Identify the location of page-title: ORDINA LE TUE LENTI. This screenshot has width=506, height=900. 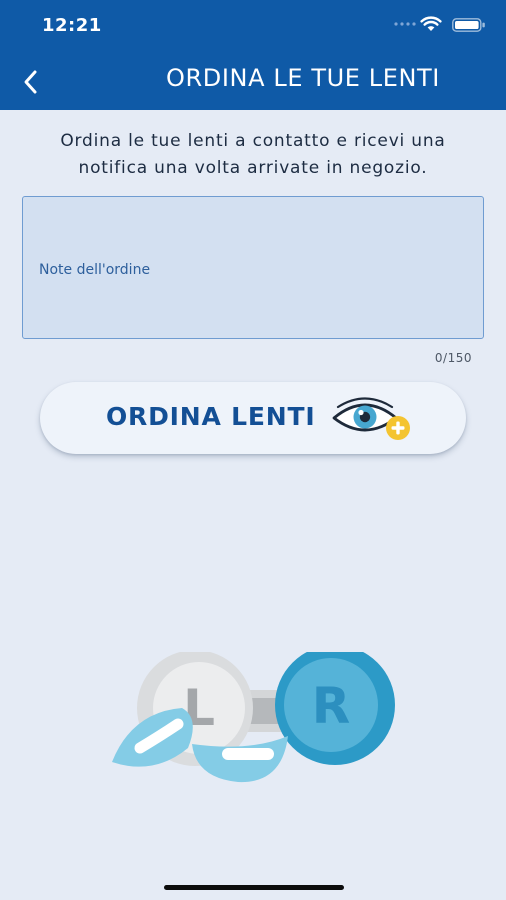
(303, 78).